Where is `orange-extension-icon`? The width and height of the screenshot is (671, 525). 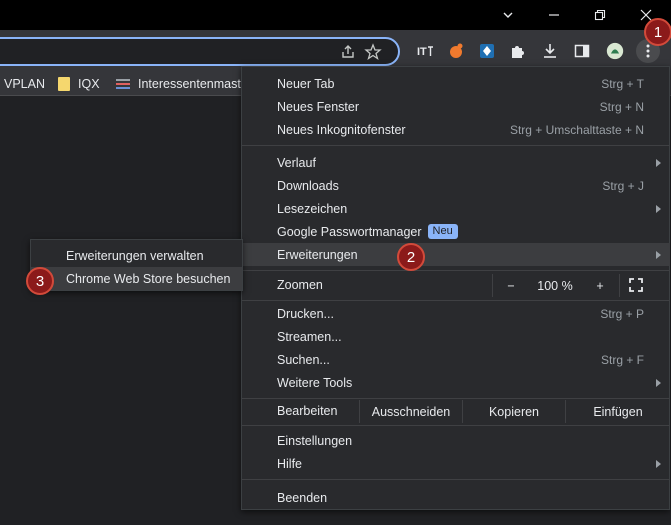 orange-extension-icon is located at coordinates (456, 51).